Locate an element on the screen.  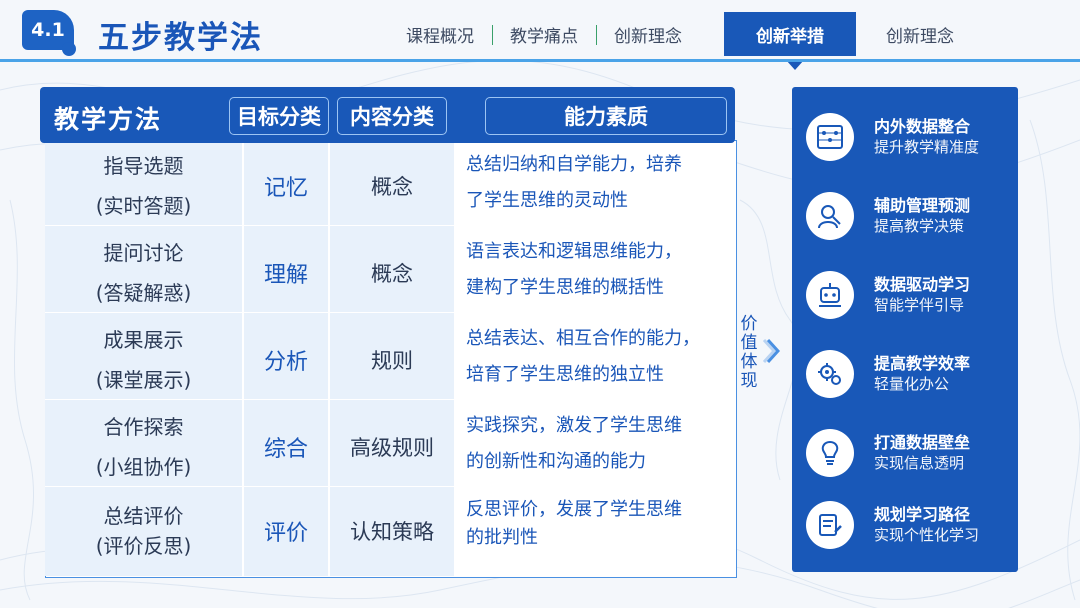
page-title: 五步教学法 is located at coordinates (180, 38).